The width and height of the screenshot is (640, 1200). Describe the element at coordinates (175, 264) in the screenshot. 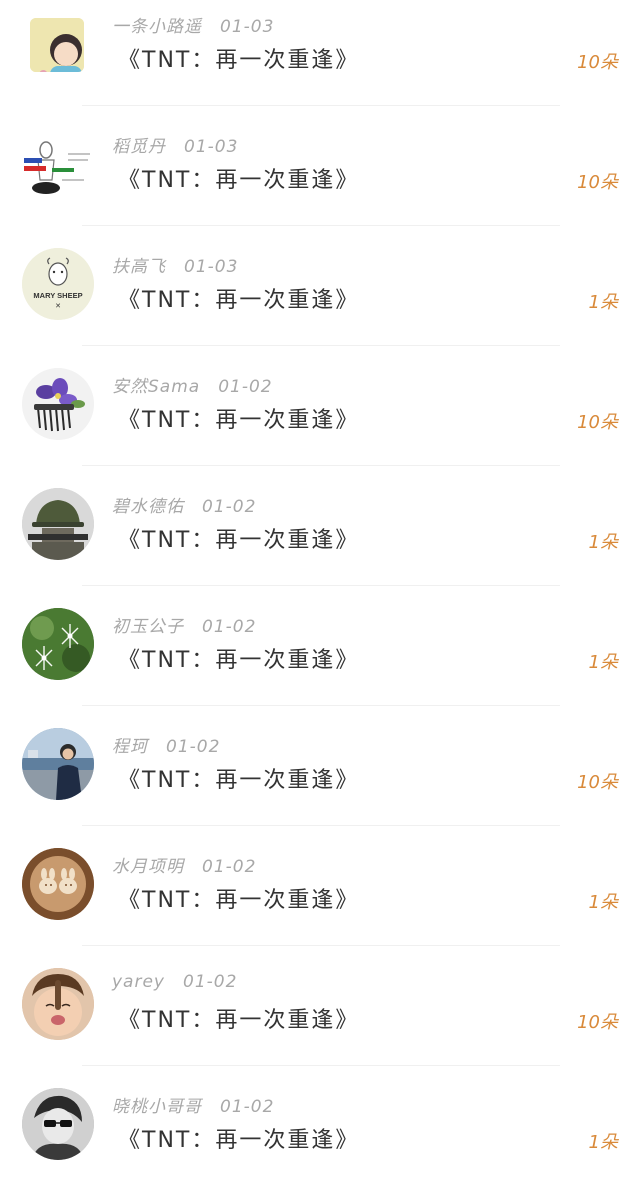

I see `gift-meta: 扶高飞 01-03` at that location.